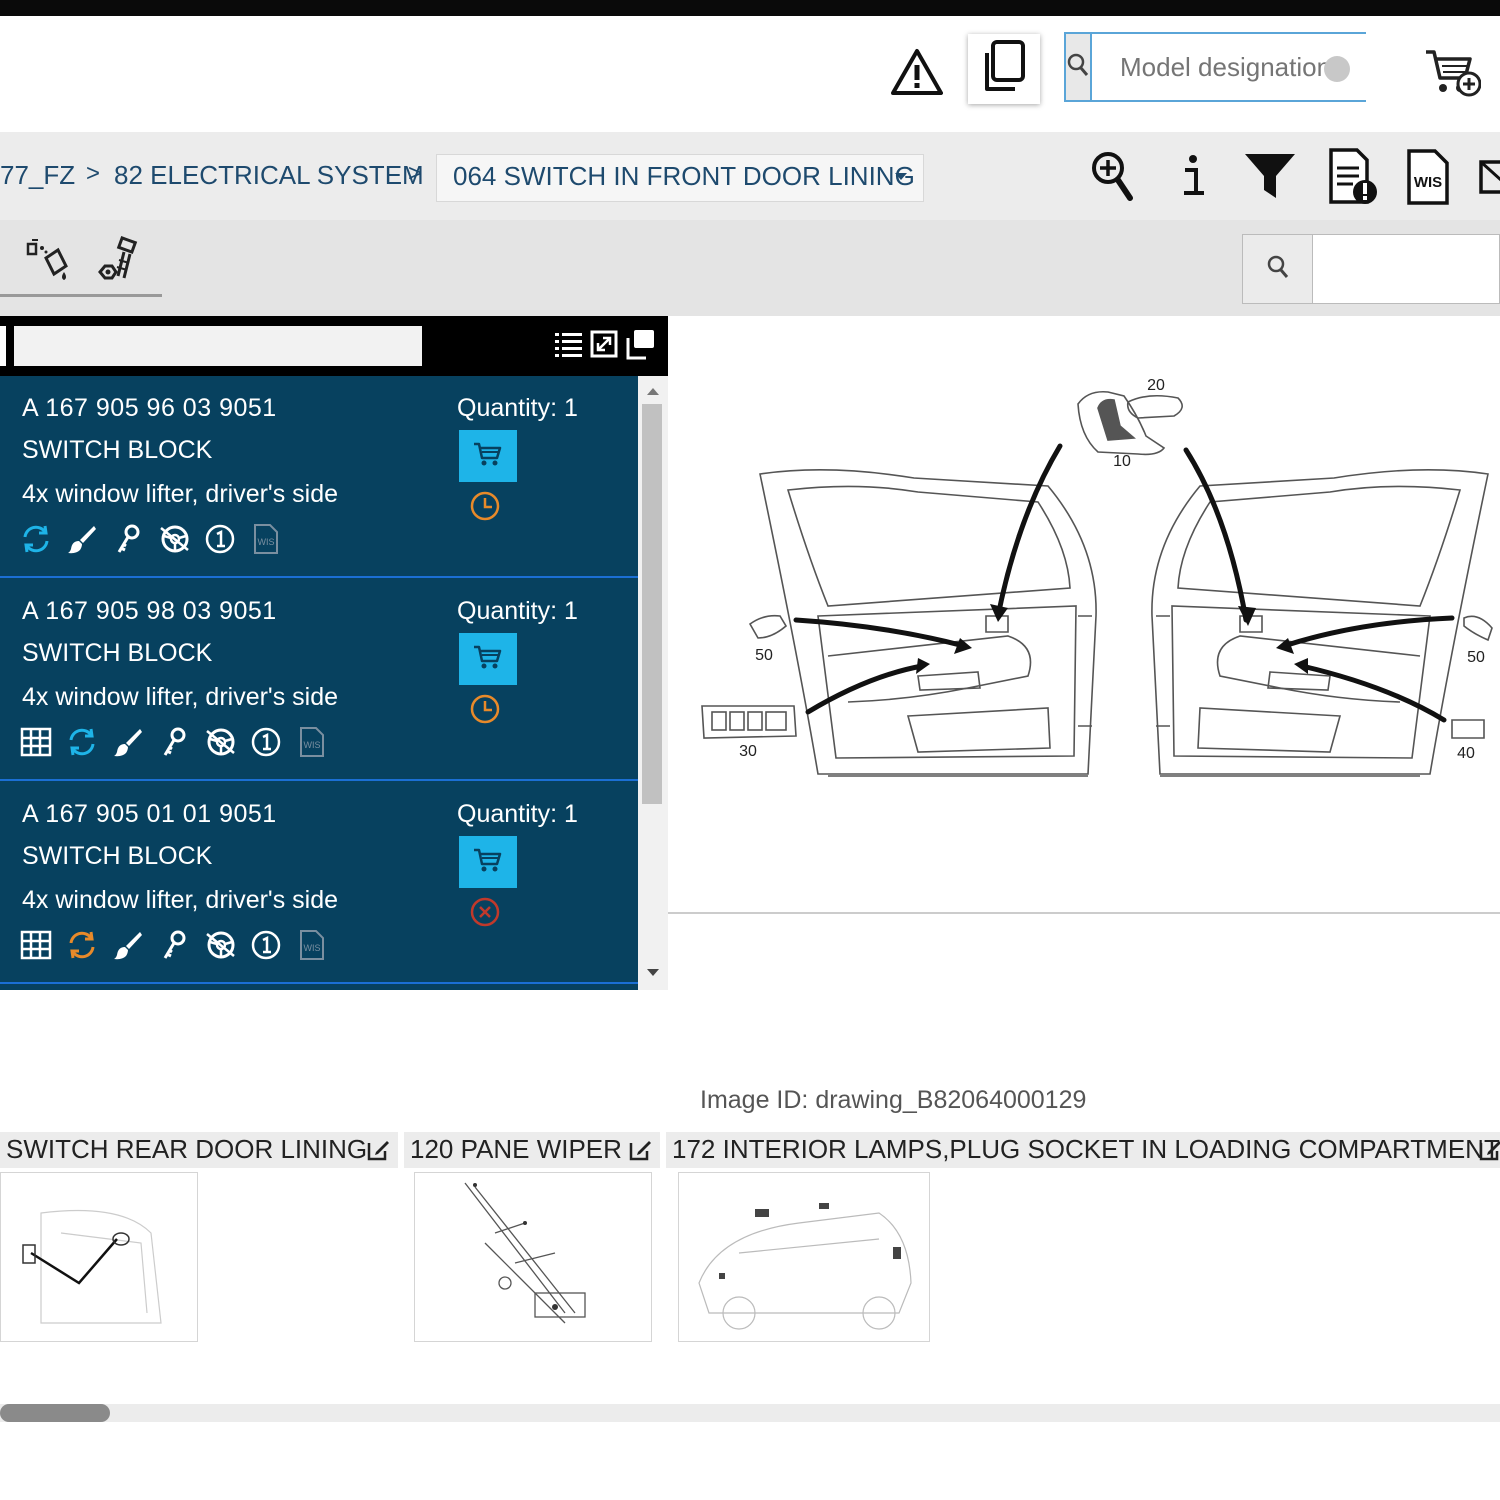 Image resolution: width=1500 pixels, height=1500 pixels. I want to click on part-description: 4x window lifter, driver's side, so click(180, 697).